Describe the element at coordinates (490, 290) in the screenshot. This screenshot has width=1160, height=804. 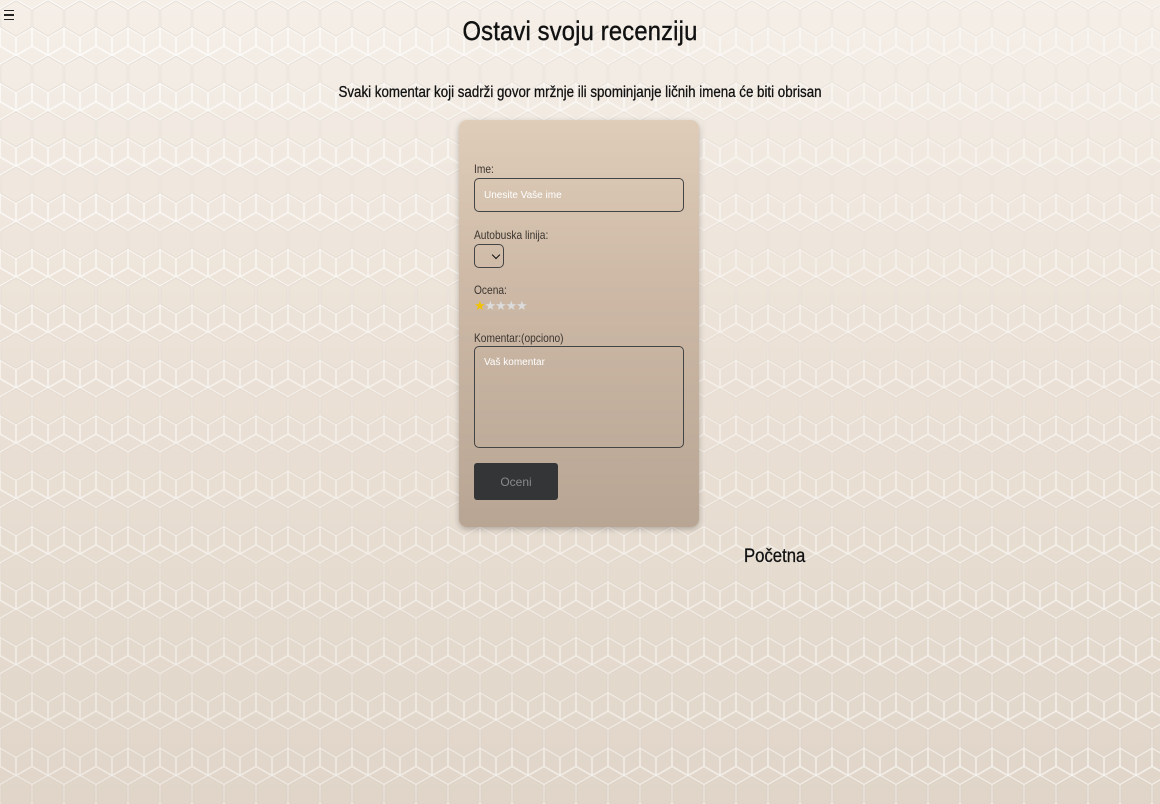
I see `rating-label: Ocena:` at that location.